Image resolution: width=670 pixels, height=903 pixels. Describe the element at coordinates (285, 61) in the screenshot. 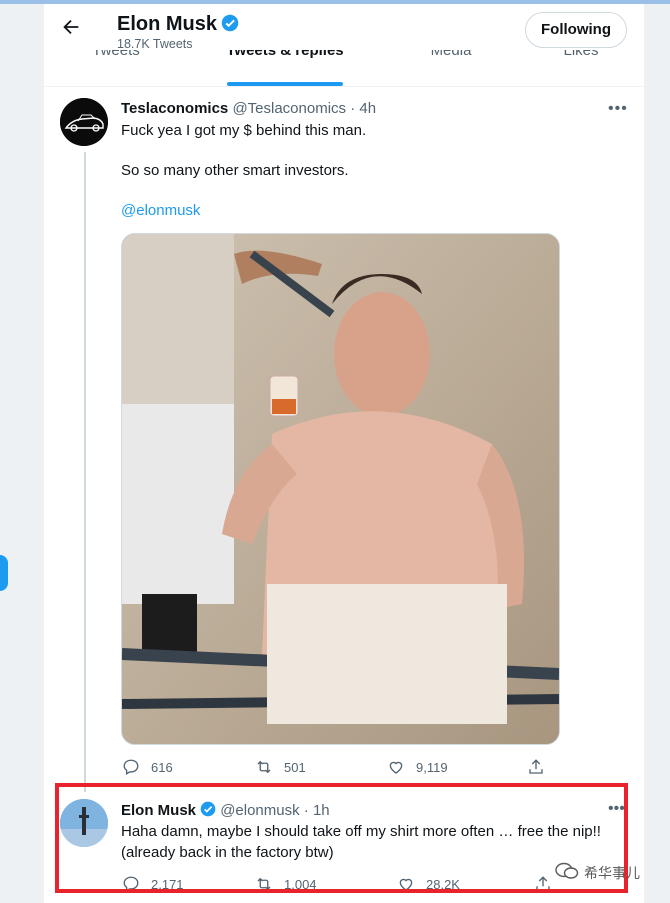

I see `tab-tweets-replies: Tweets & replies` at that location.